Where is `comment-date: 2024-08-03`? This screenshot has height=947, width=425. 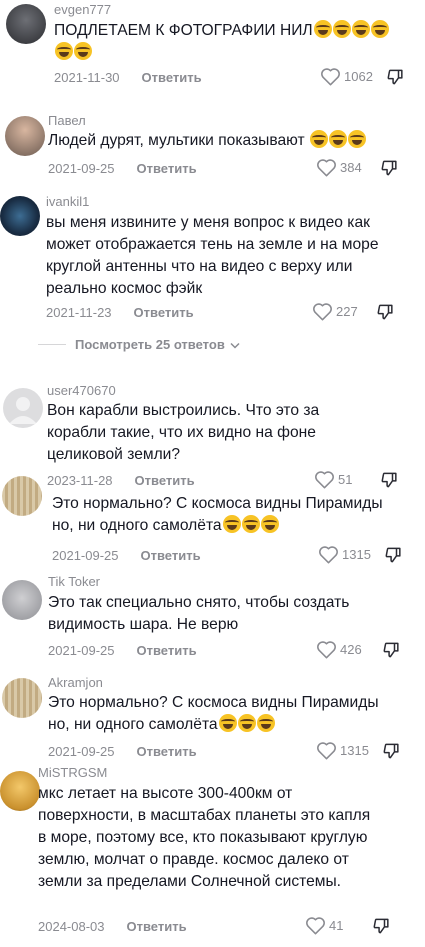
comment-date: 2024-08-03 is located at coordinates (71, 926).